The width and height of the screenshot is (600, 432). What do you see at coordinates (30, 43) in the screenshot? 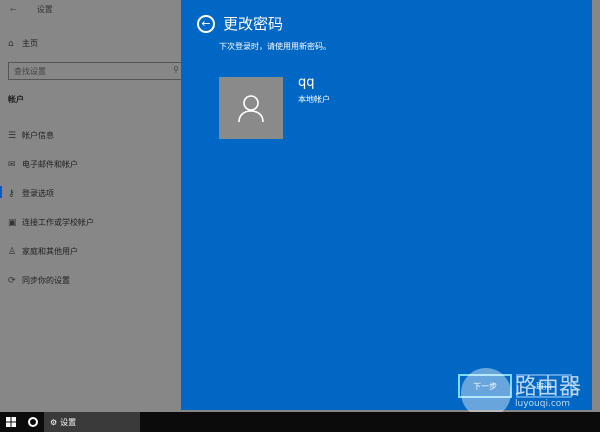
I see `home-label: 主页` at bounding box center [30, 43].